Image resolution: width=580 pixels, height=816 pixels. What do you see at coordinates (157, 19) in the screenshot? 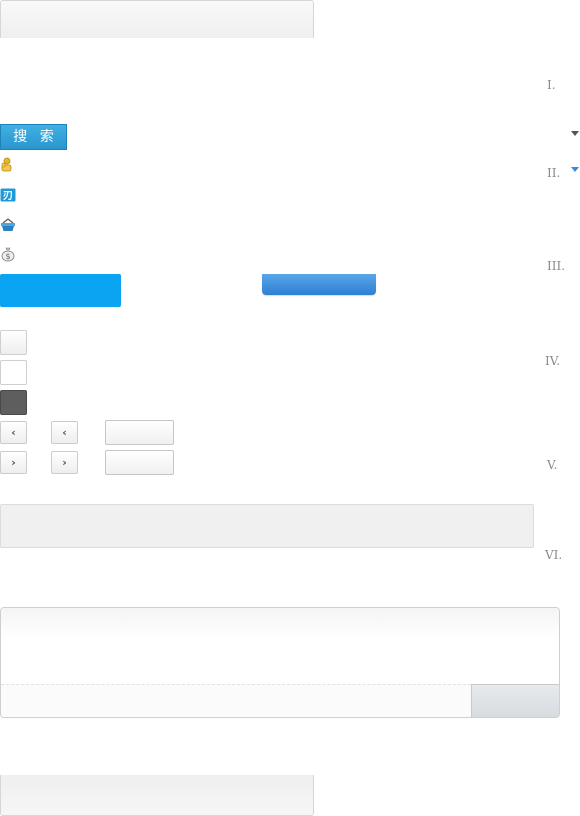
I see `top-panel` at bounding box center [157, 19].